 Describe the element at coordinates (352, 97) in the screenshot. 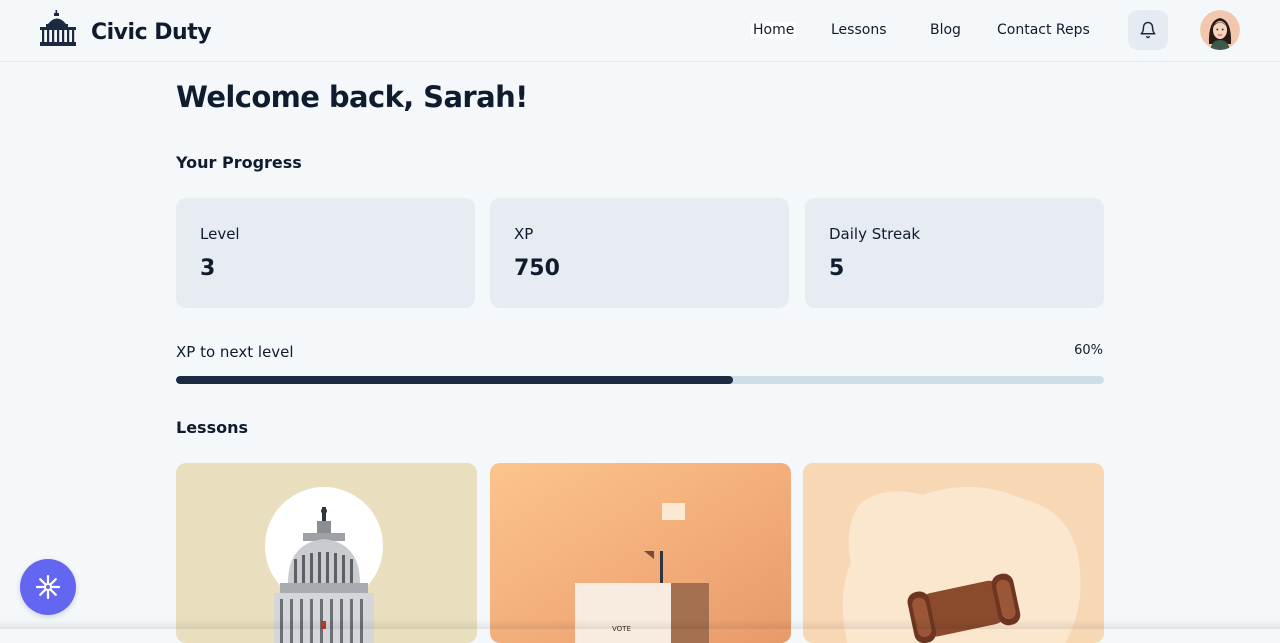

I see `welcome-heading: Welcome back, Sarah!` at that location.